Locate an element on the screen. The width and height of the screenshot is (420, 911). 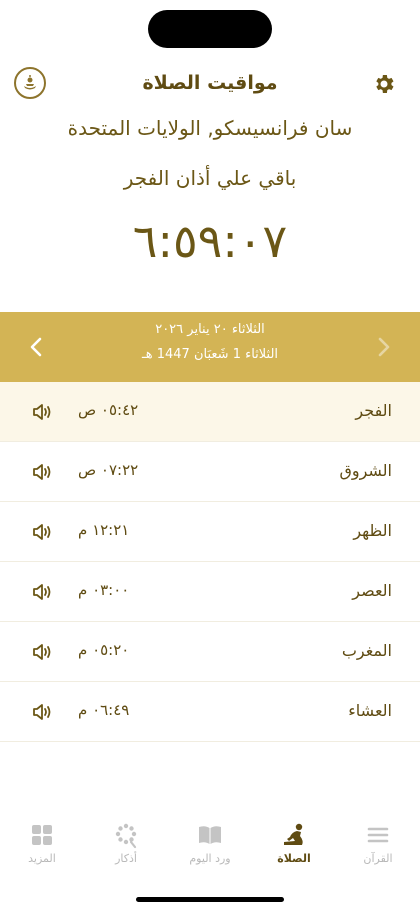
countdown-timer: ٦:٥٩:٠٧ is located at coordinates (210, 241).